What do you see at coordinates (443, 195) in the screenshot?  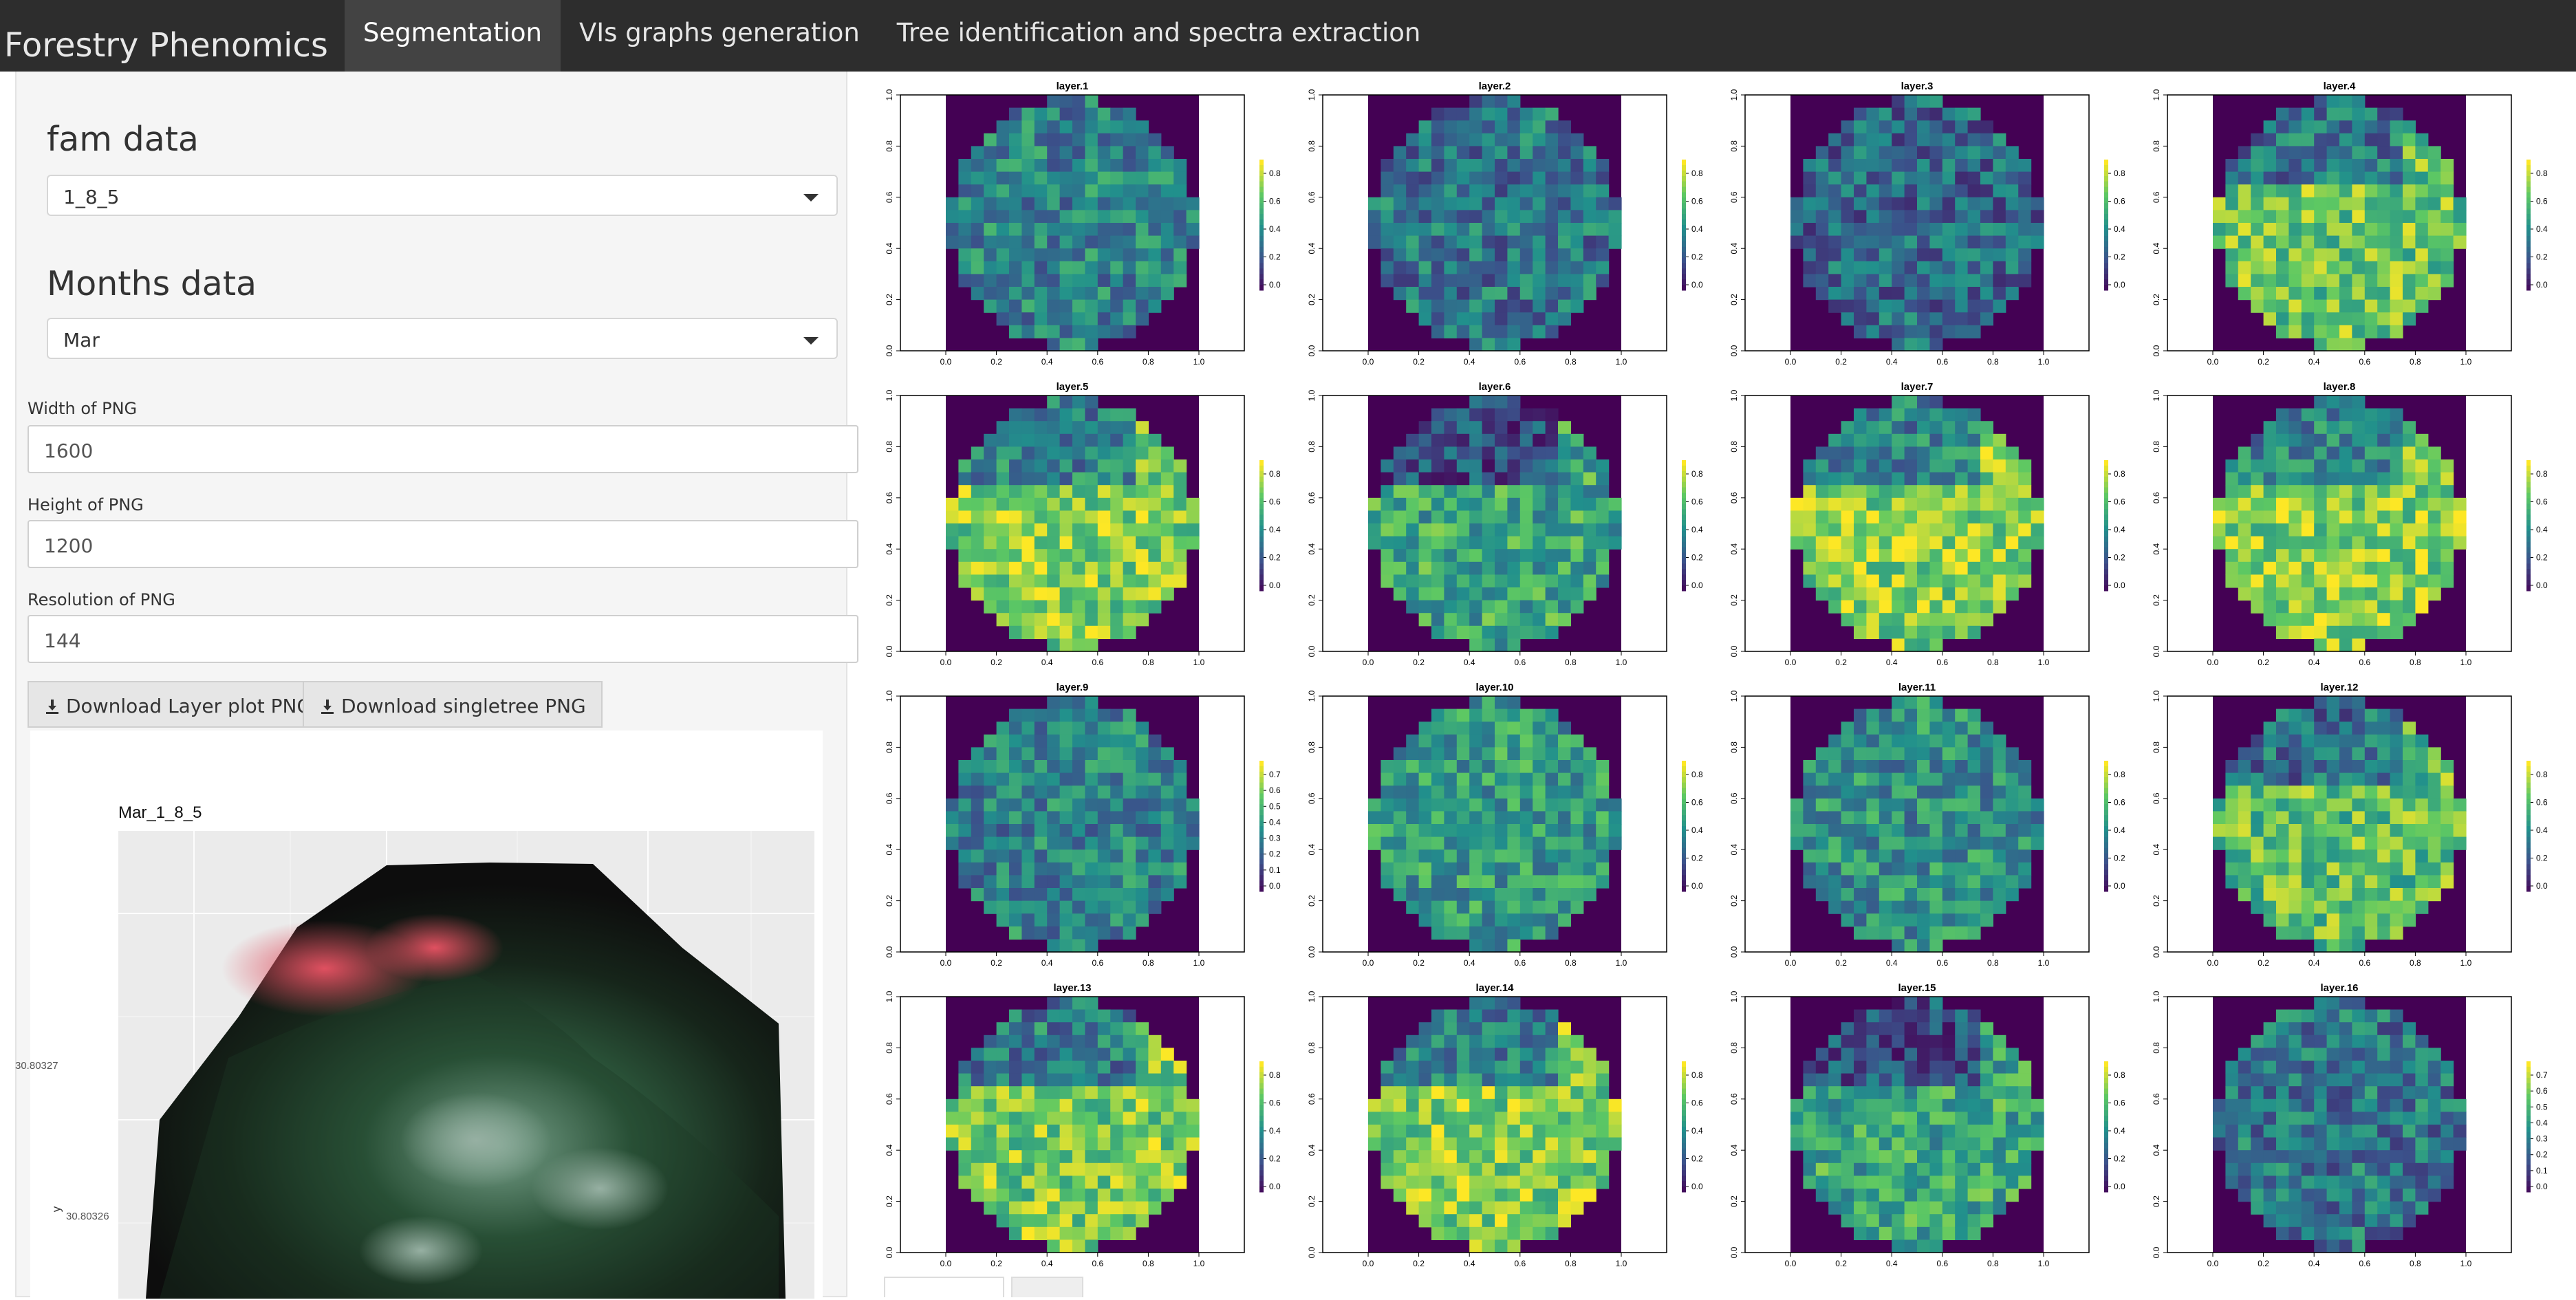 I see `fam-data-select: 1_8_5` at bounding box center [443, 195].